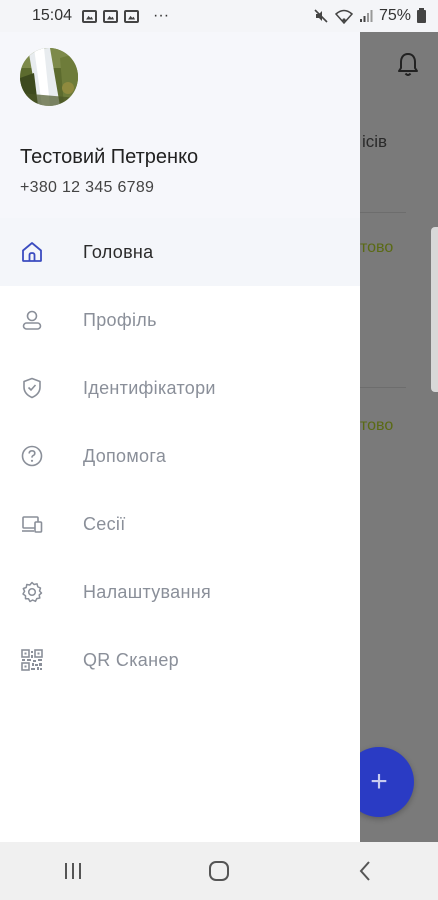 The height and width of the screenshot is (900, 438). I want to click on recent-apps-button, so click(73, 871).